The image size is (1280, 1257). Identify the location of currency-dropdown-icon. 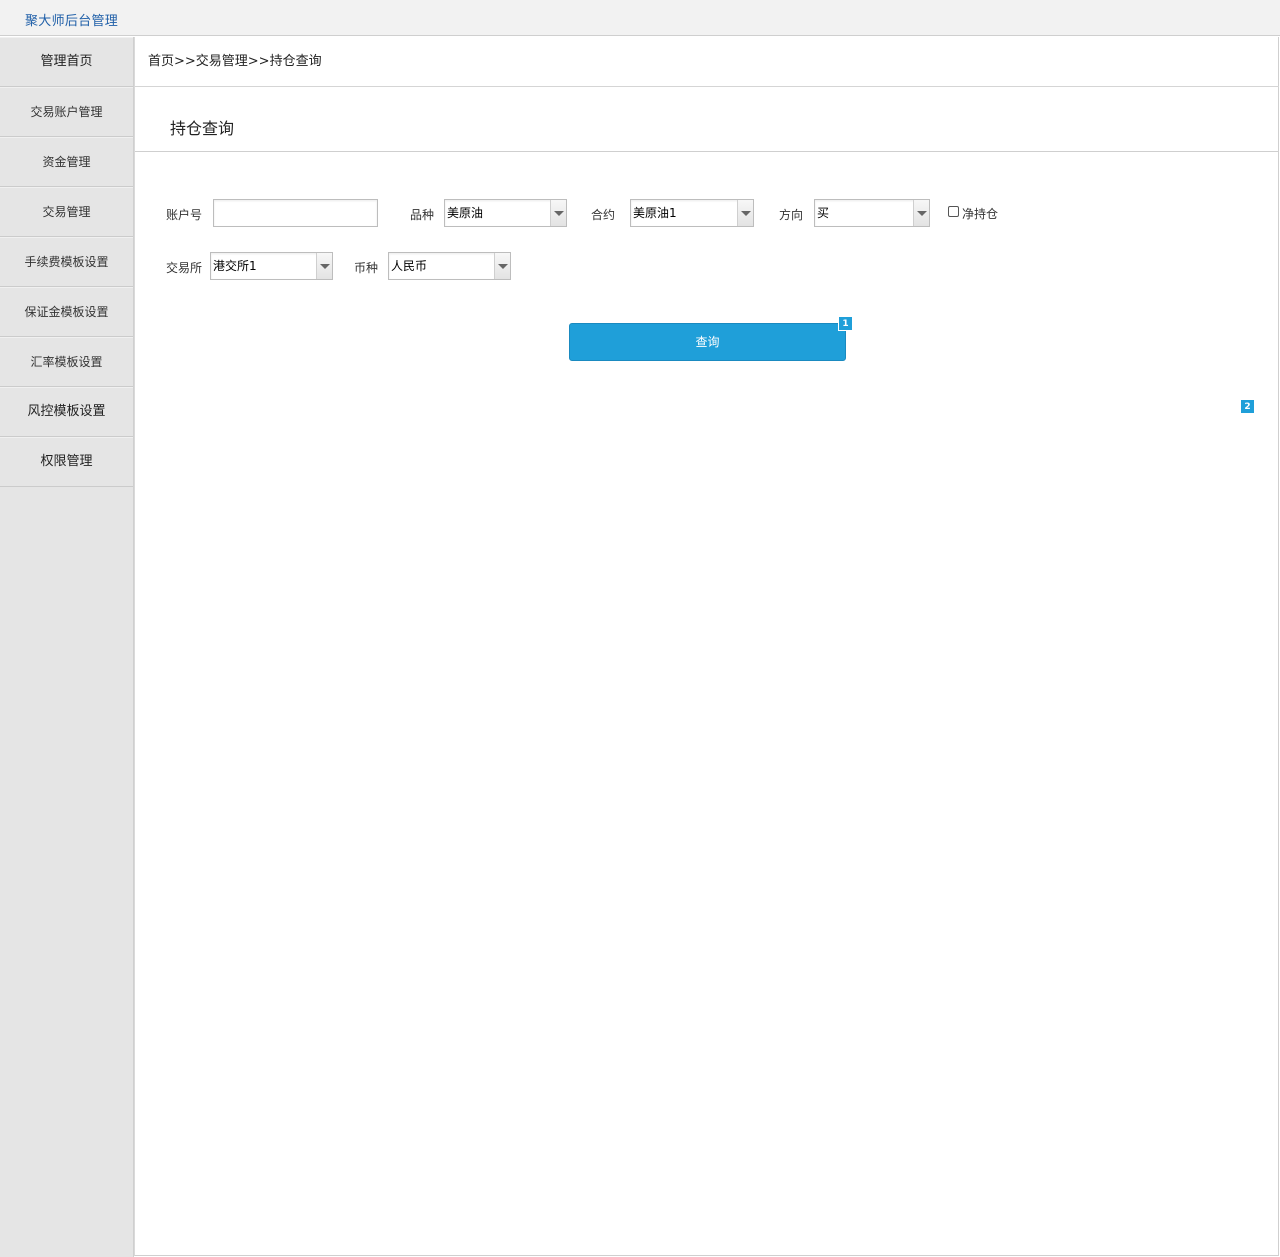
(502, 266).